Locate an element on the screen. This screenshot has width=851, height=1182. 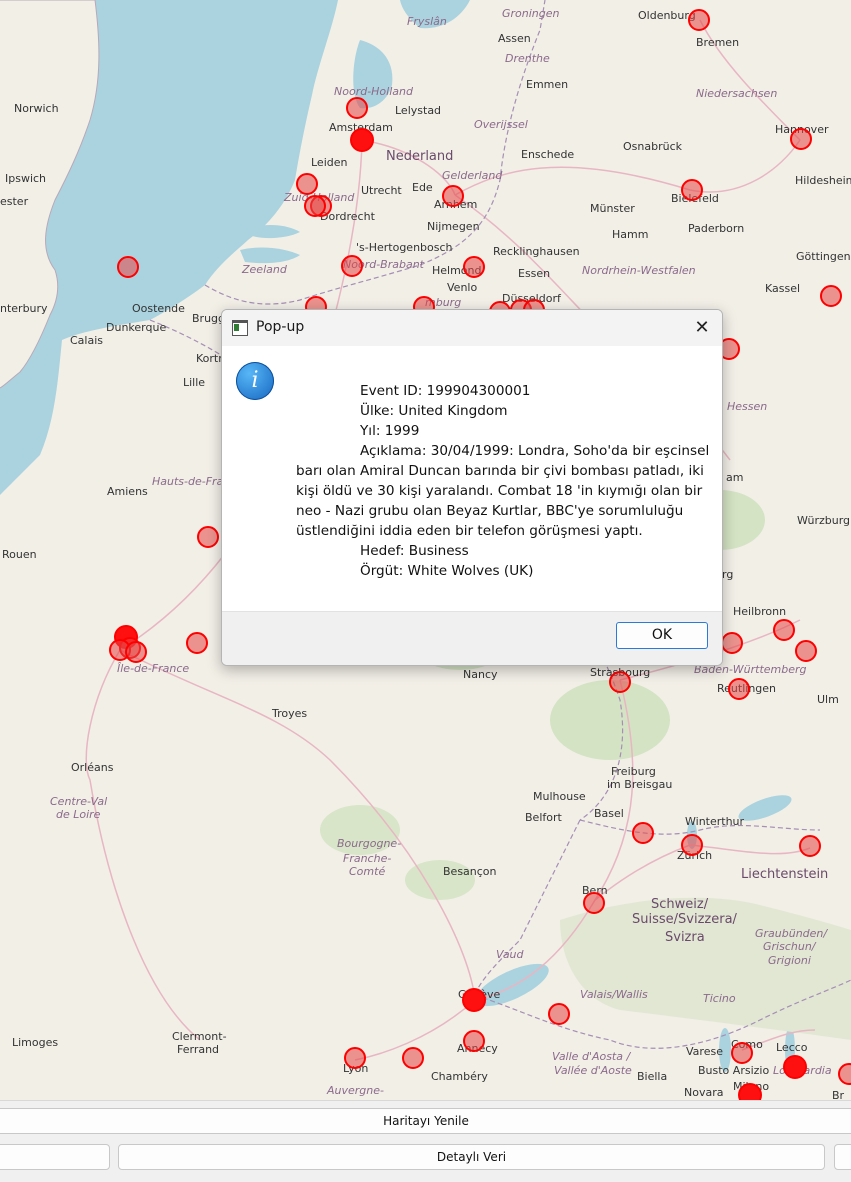
map-label-vaud: Vaud is located at coordinates (510, 954).